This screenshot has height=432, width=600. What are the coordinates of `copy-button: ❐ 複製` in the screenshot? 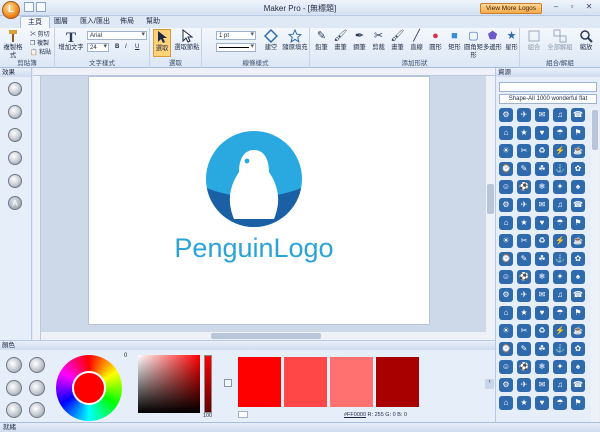 It's located at (39, 42).